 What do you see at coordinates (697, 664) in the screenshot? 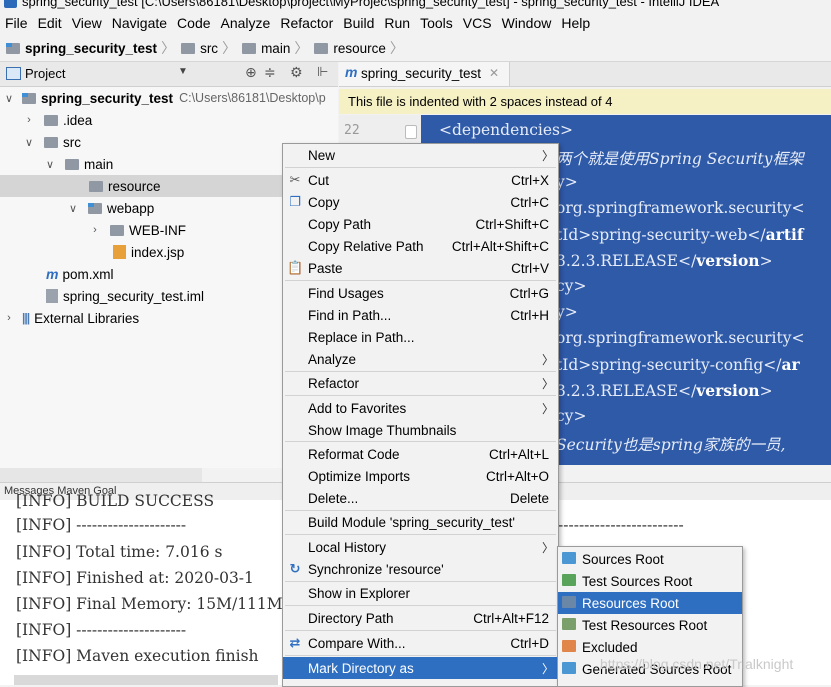
I see `watermark: https://blog.csdn.net/Trialknight` at bounding box center [697, 664].